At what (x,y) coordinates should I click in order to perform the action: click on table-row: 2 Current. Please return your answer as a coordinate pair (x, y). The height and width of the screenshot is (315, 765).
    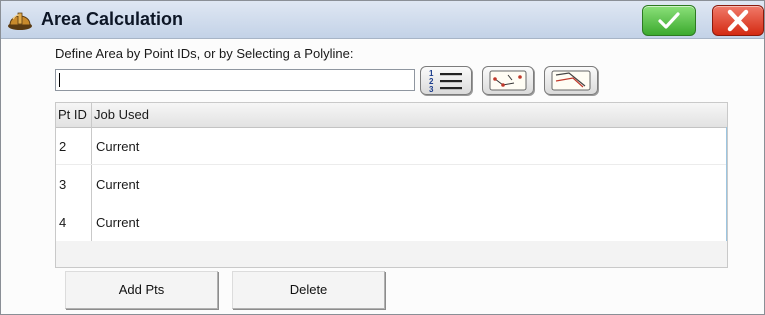
    Looking at the image, I should click on (391, 147).